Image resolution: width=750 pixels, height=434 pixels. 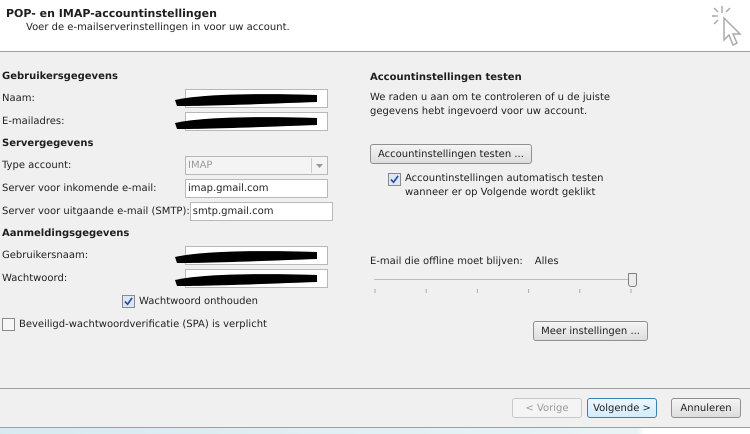 What do you see at coordinates (33, 121) in the screenshot?
I see `field-label: E-mailadres:` at bounding box center [33, 121].